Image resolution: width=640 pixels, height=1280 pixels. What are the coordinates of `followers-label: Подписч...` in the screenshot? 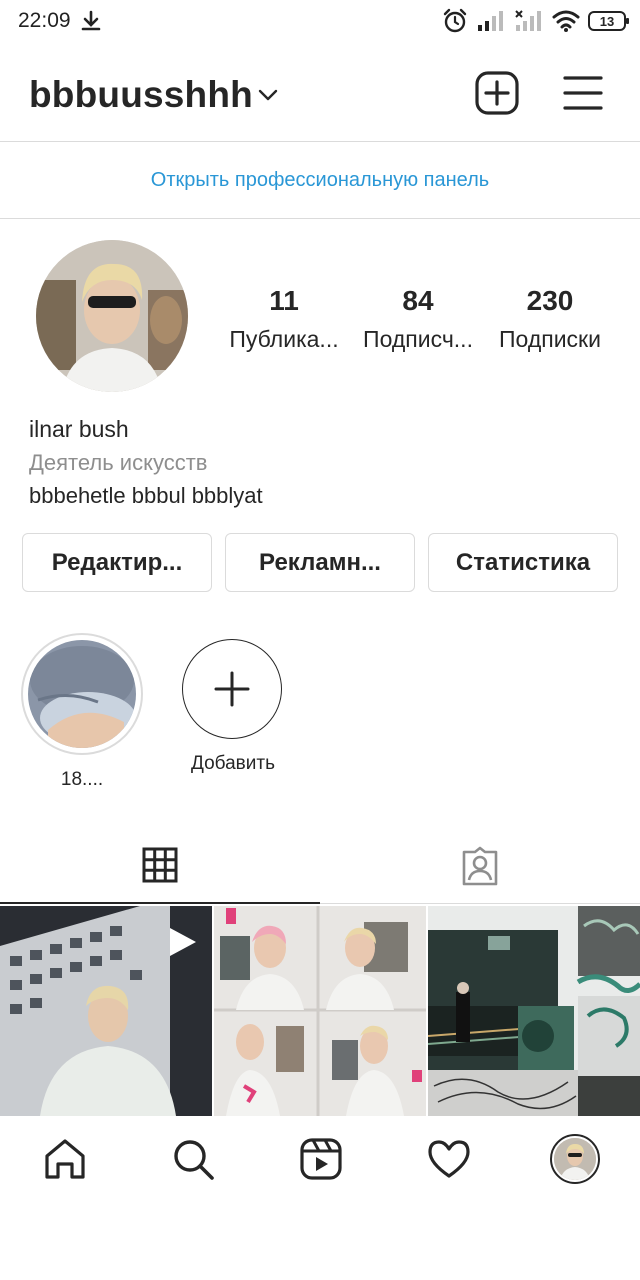 It's located at (418, 339).